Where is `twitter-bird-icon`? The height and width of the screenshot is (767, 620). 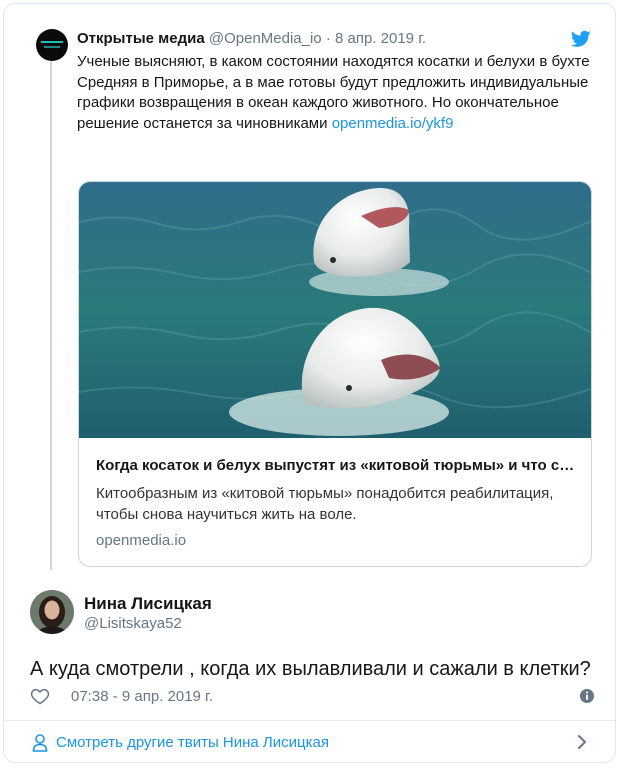 twitter-bird-icon is located at coordinates (581, 39).